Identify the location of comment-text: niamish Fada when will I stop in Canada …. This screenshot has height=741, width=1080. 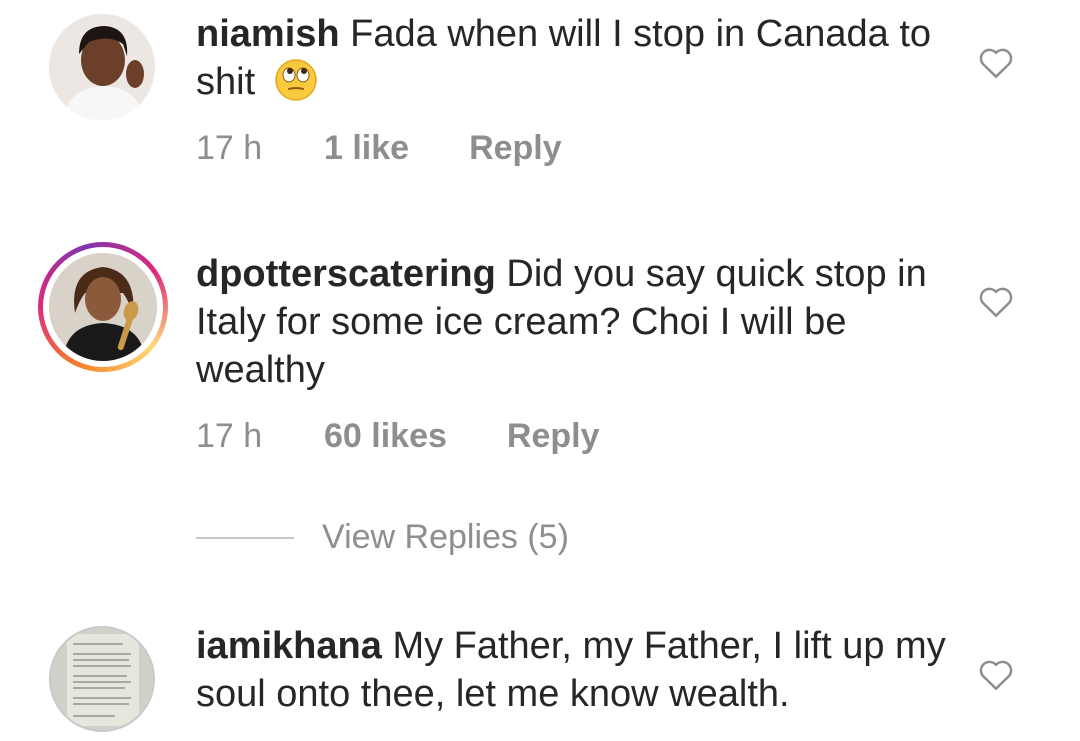
(576, 58).